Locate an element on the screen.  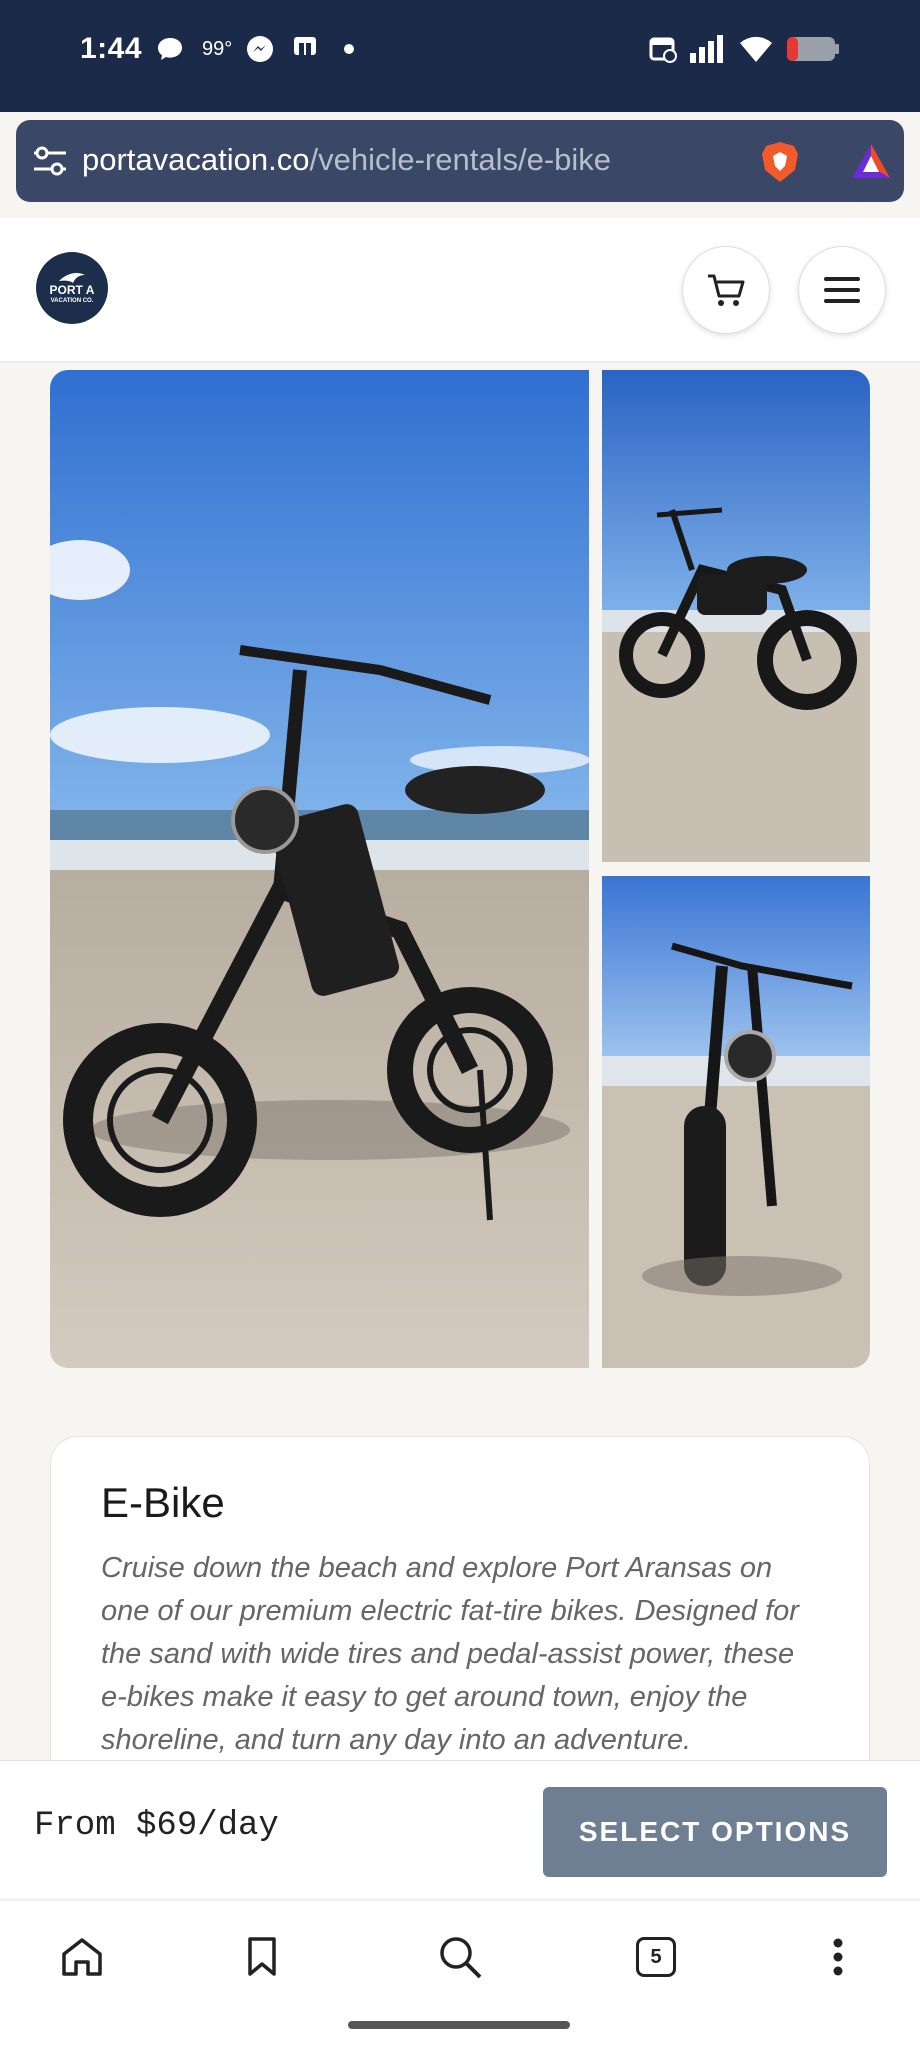
tabs-button: 5 is located at coordinates (656, 1957).